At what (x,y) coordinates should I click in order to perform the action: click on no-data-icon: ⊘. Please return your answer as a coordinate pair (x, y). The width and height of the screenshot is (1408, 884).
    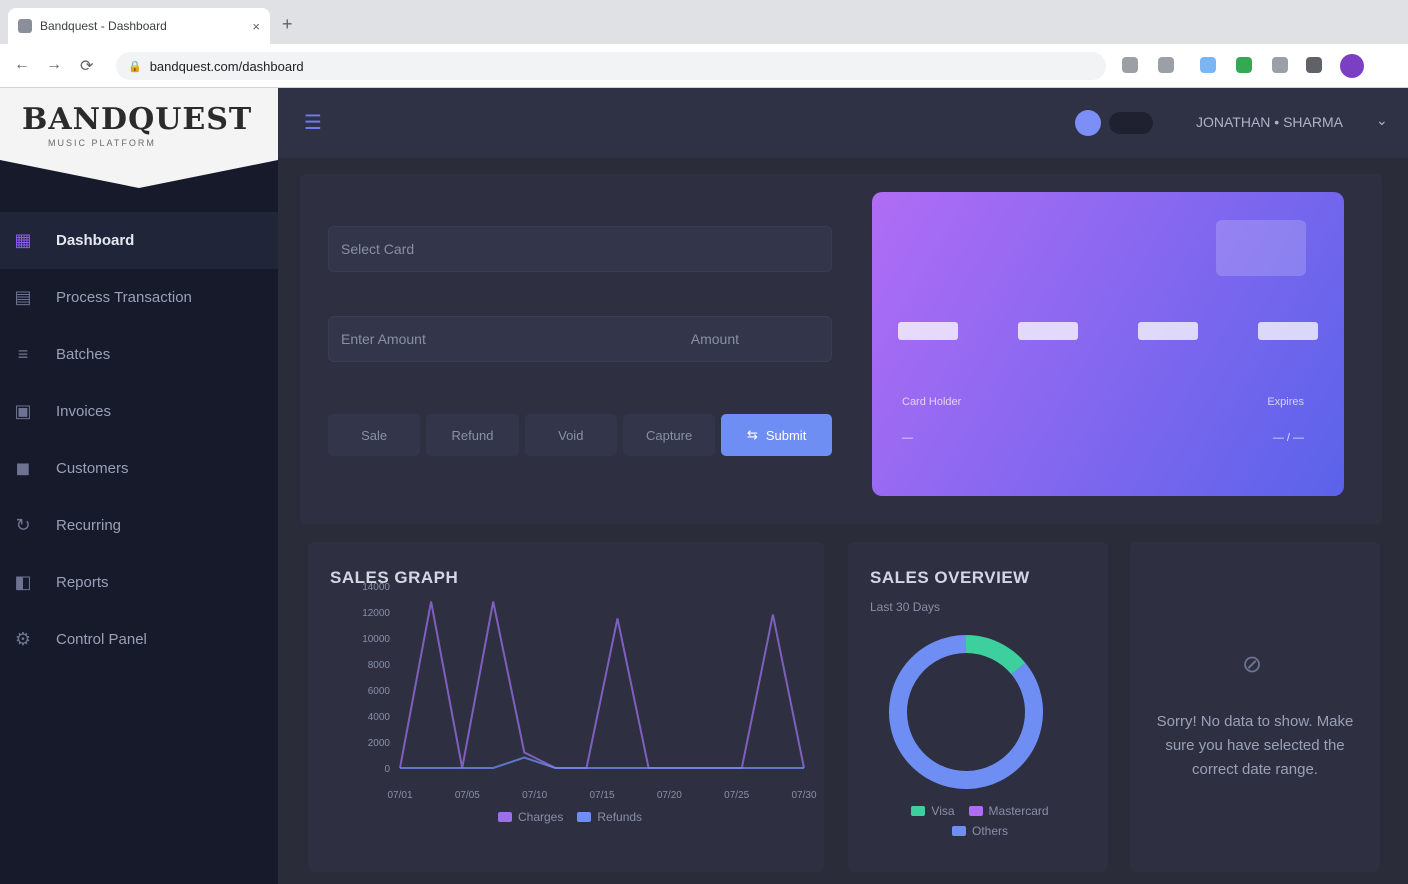
    Looking at the image, I should click on (1252, 664).